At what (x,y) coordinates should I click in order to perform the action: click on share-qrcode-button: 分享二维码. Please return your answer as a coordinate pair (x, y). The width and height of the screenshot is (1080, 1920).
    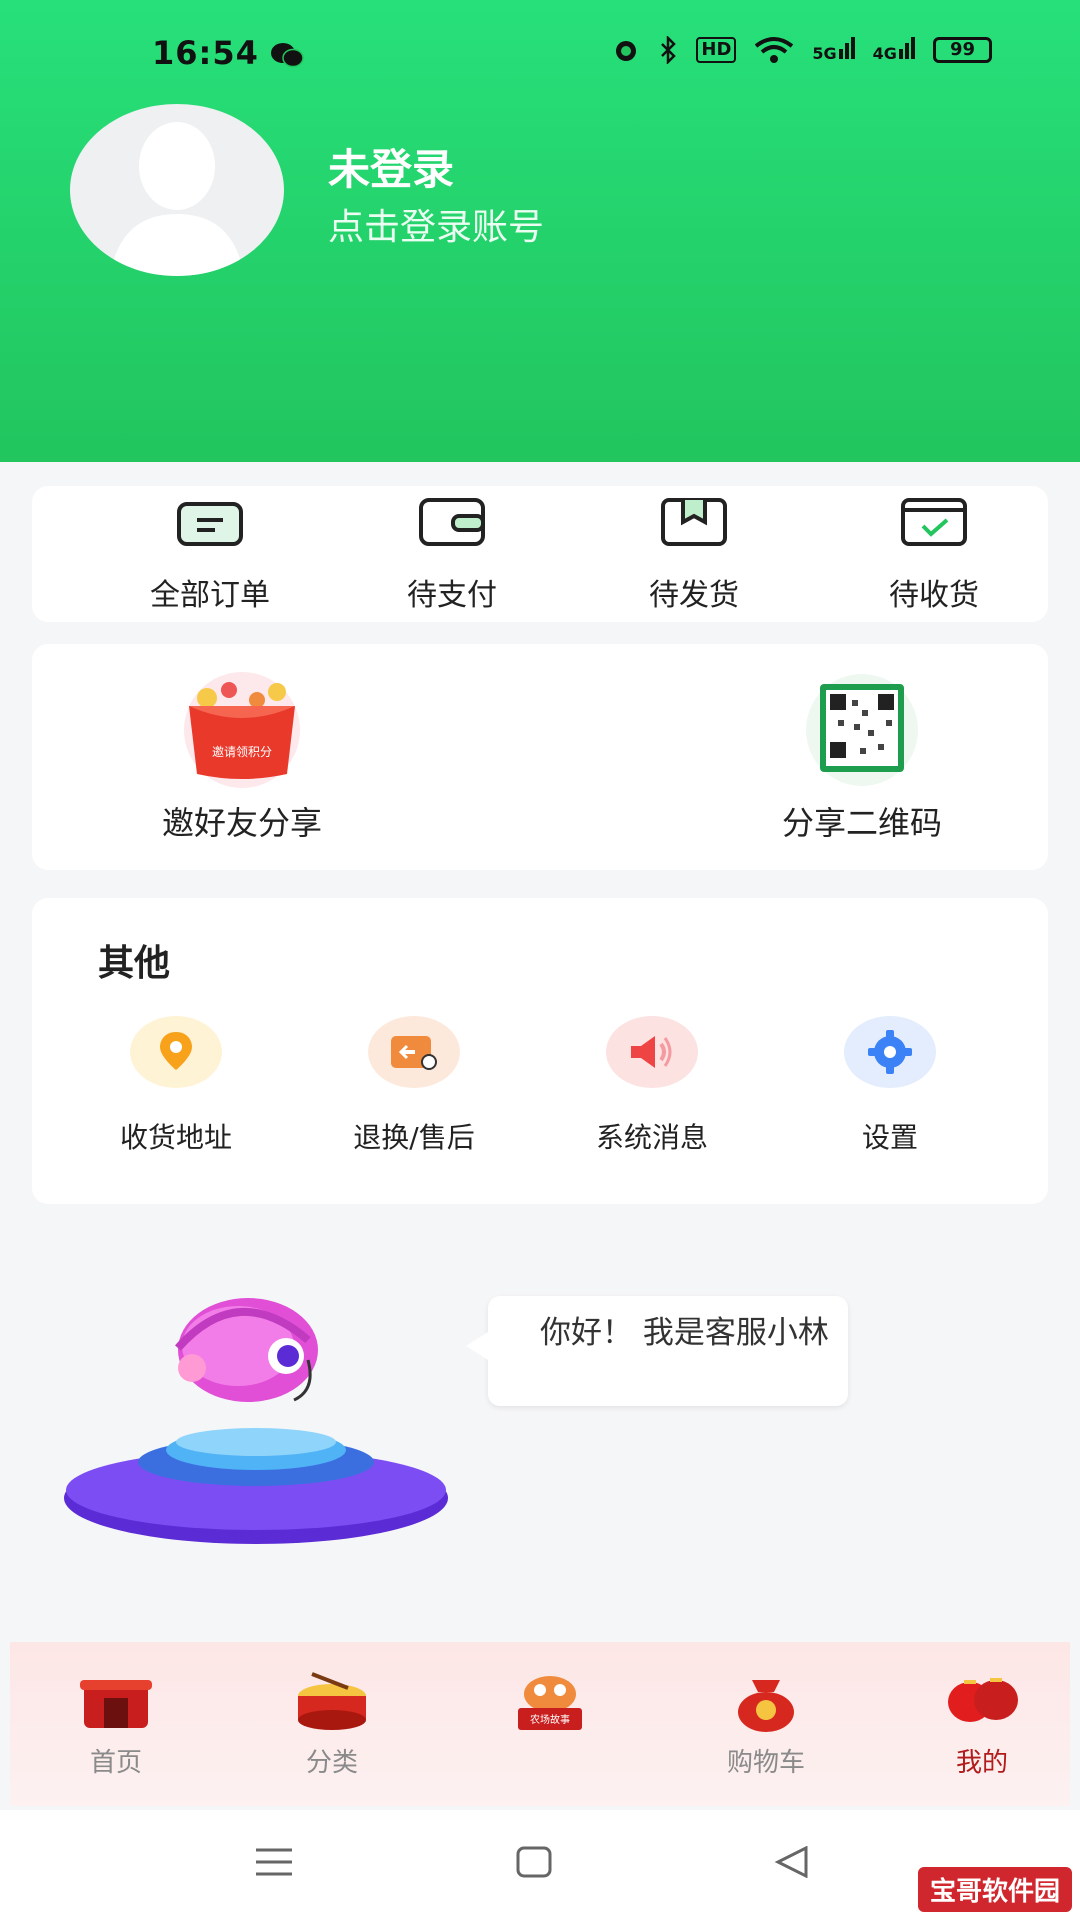
    Looking at the image, I should click on (862, 757).